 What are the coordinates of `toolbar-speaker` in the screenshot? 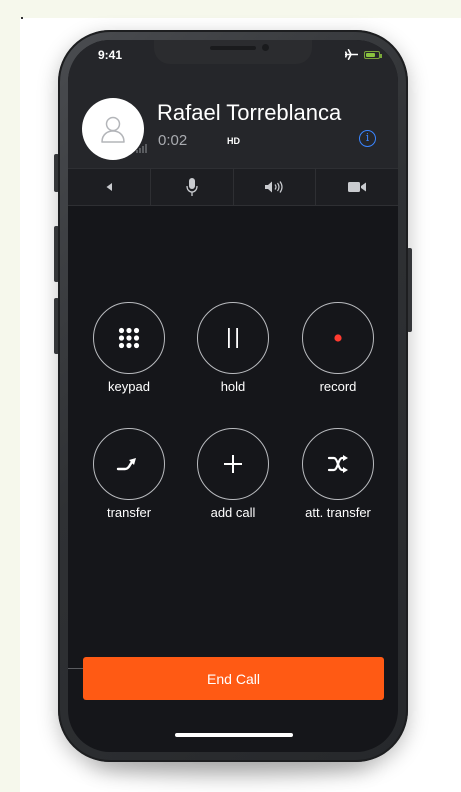 It's located at (275, 187).